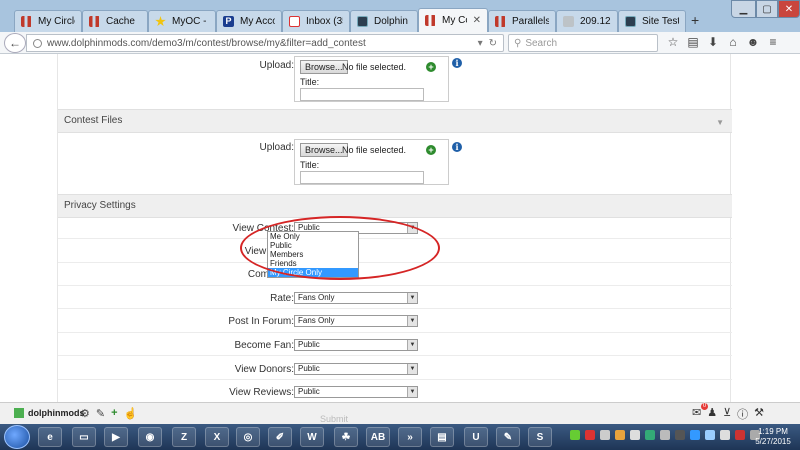 The width and height of the screenshot is (800, 450). I want to click on start-button, so click(17, 437).